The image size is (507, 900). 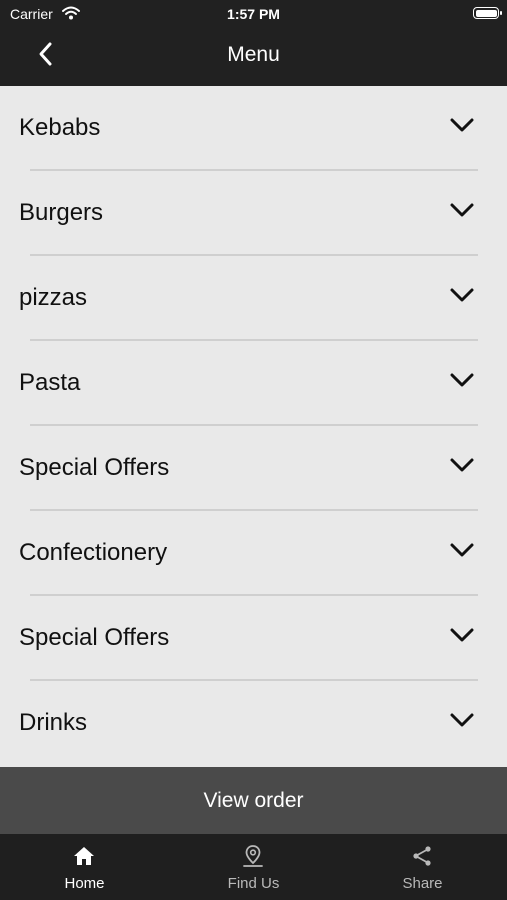 What do you see at coordinates (422, 867) in the screenshot?
I see `tab-share: Share` at bounding box center [422, 867].